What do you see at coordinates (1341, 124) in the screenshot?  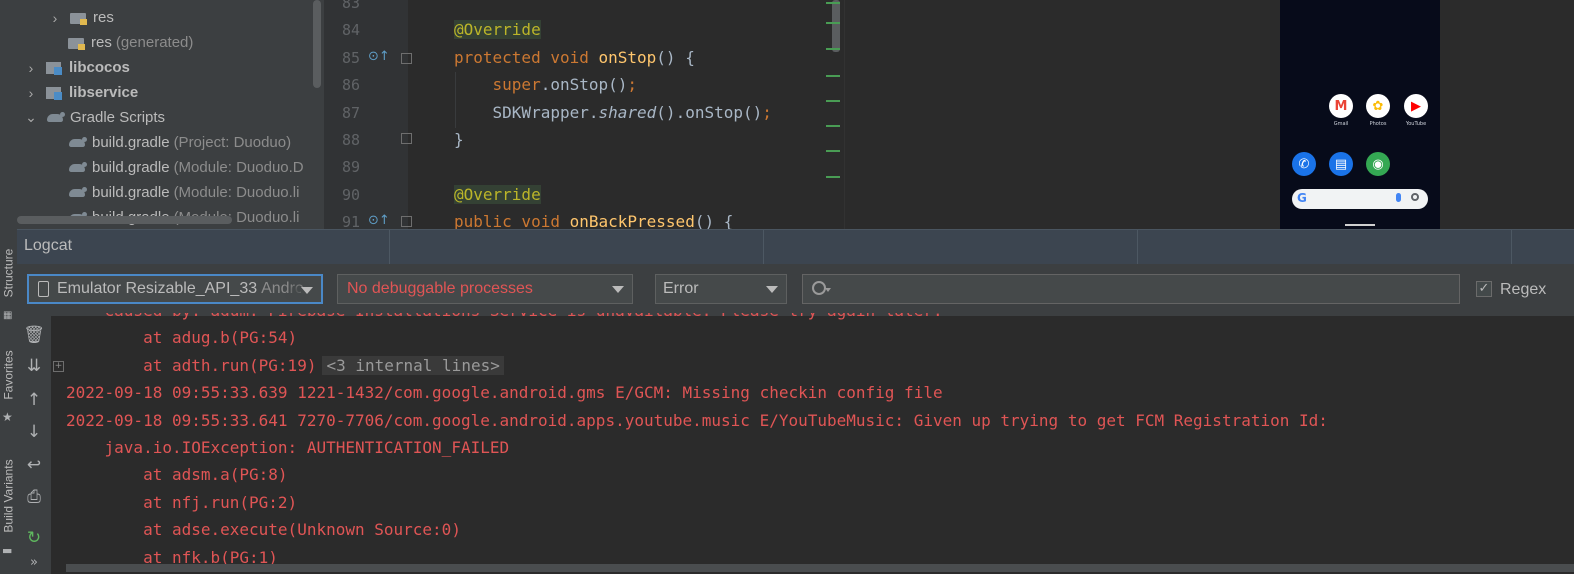 I see `app-label: Gmail` at bounding box center [1341, 124].